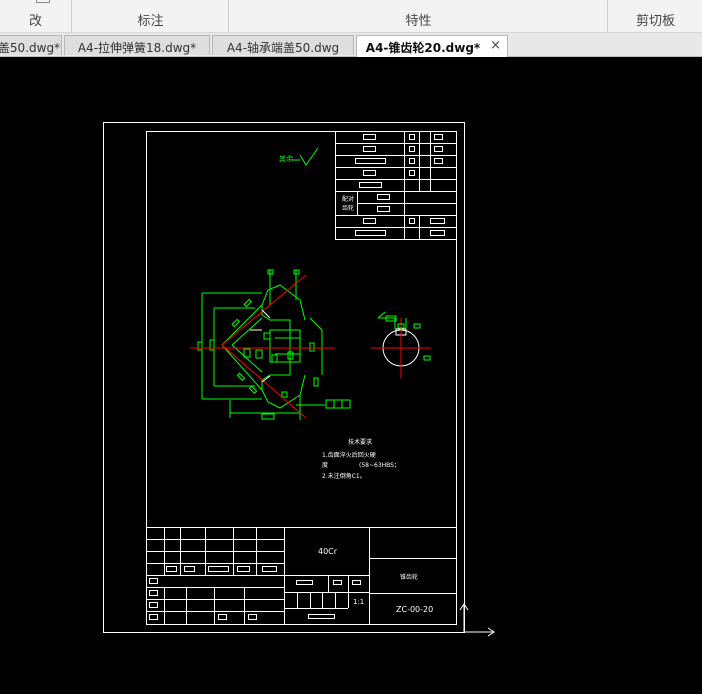 Image resolution: width=702 pixels, height=694 pixels. What do you see at coordinates (414, 609) in the screenshot?
I see `title-drawing-number: ZC-00-20` at bounding box center [414, 609].